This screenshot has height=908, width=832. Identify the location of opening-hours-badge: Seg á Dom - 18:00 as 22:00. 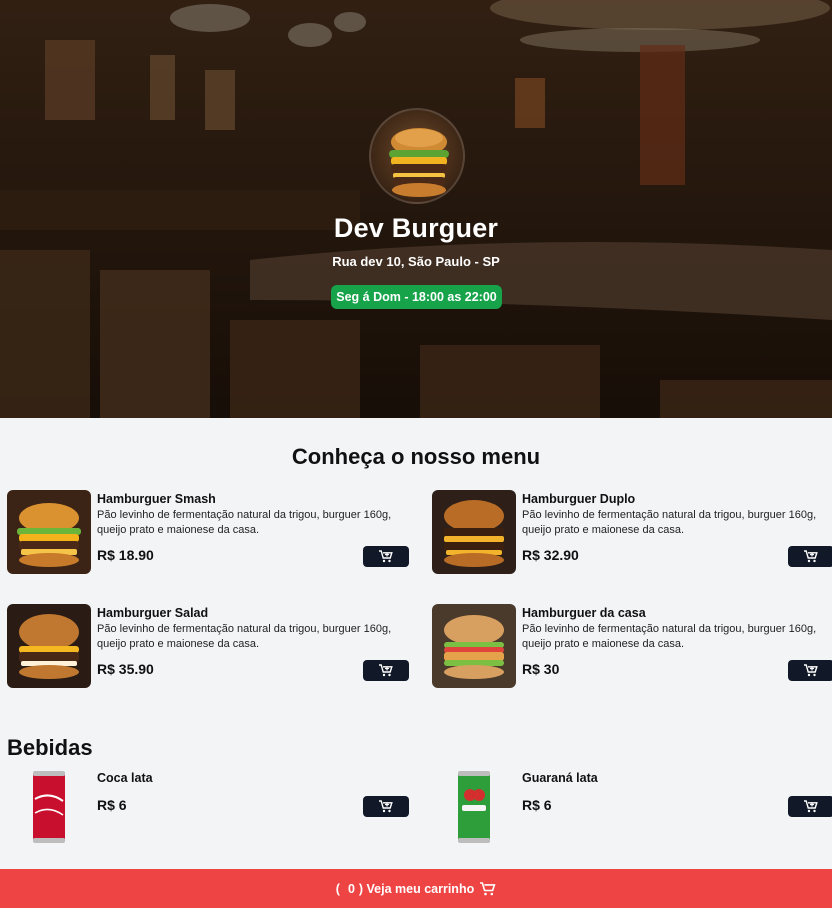
(416, 297).